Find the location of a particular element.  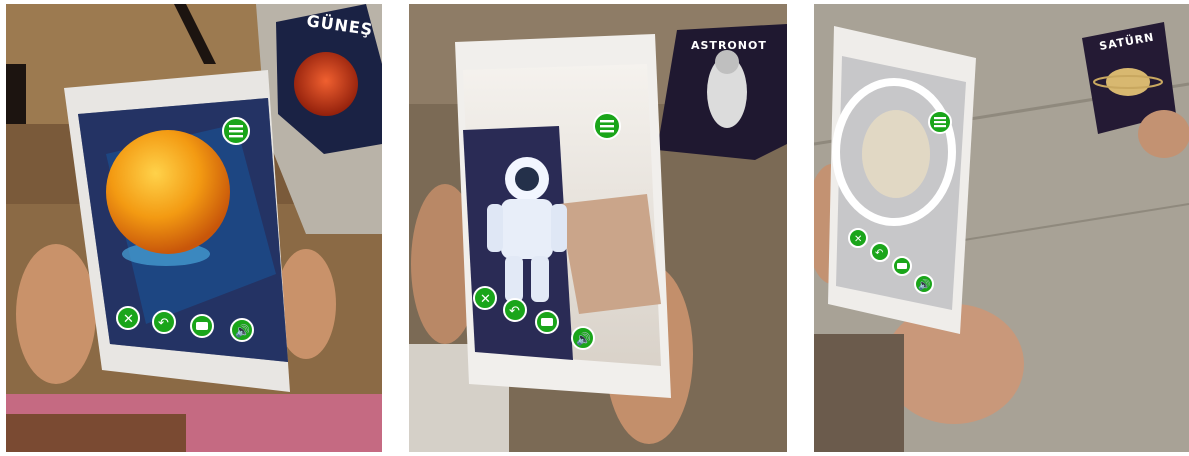

sun-model is located at coordinates (168, 192).